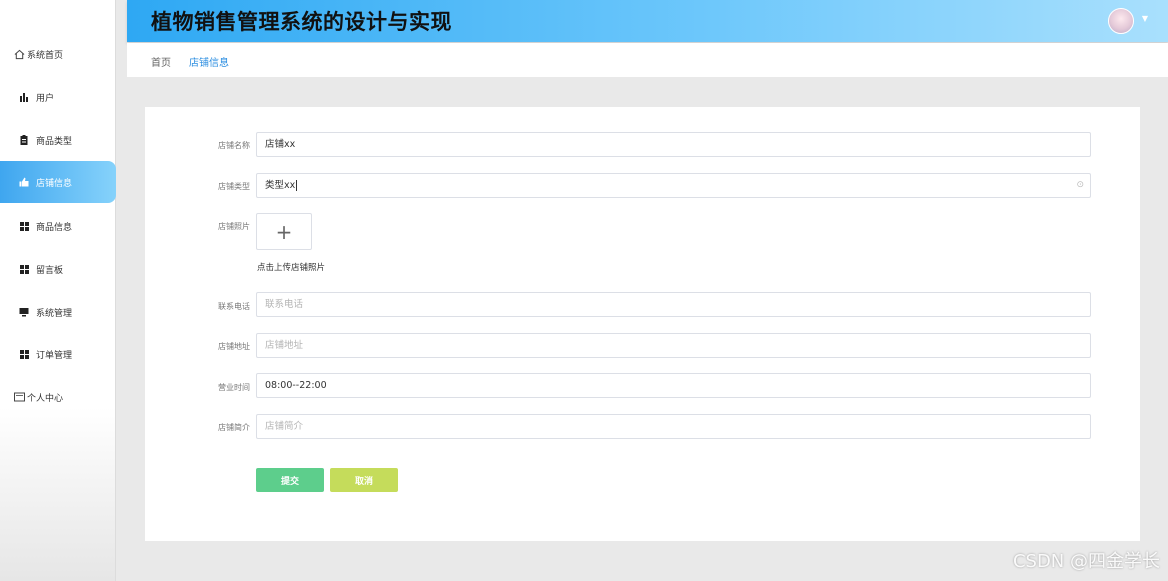 This screenshot has height=581, width=1168. Describe the element at coordinates (45, 98) in the screenshot. I see `sidebar-item-label: 用户` at that location.